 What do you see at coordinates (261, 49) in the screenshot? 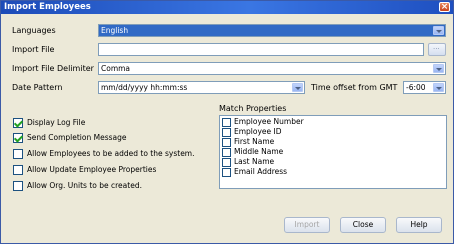
I see `import-file-input` at bounding box center [261, 49].